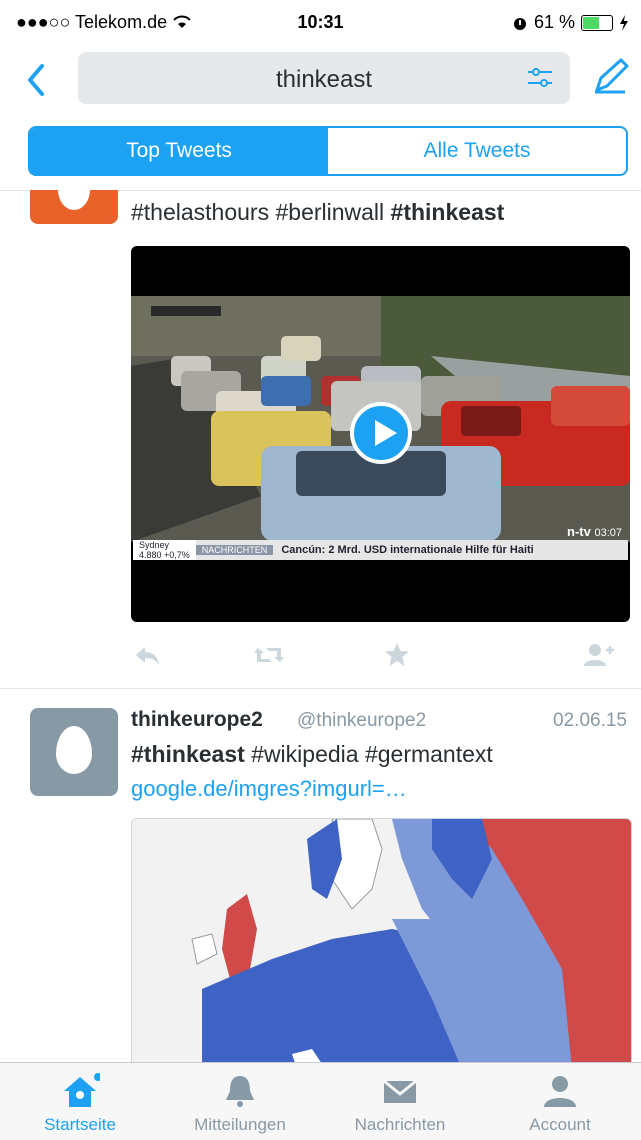  Describe the element at coordinates (477, 151) in the screenshot. I see `tab-all-tweets: Alle Tweets` at that location.